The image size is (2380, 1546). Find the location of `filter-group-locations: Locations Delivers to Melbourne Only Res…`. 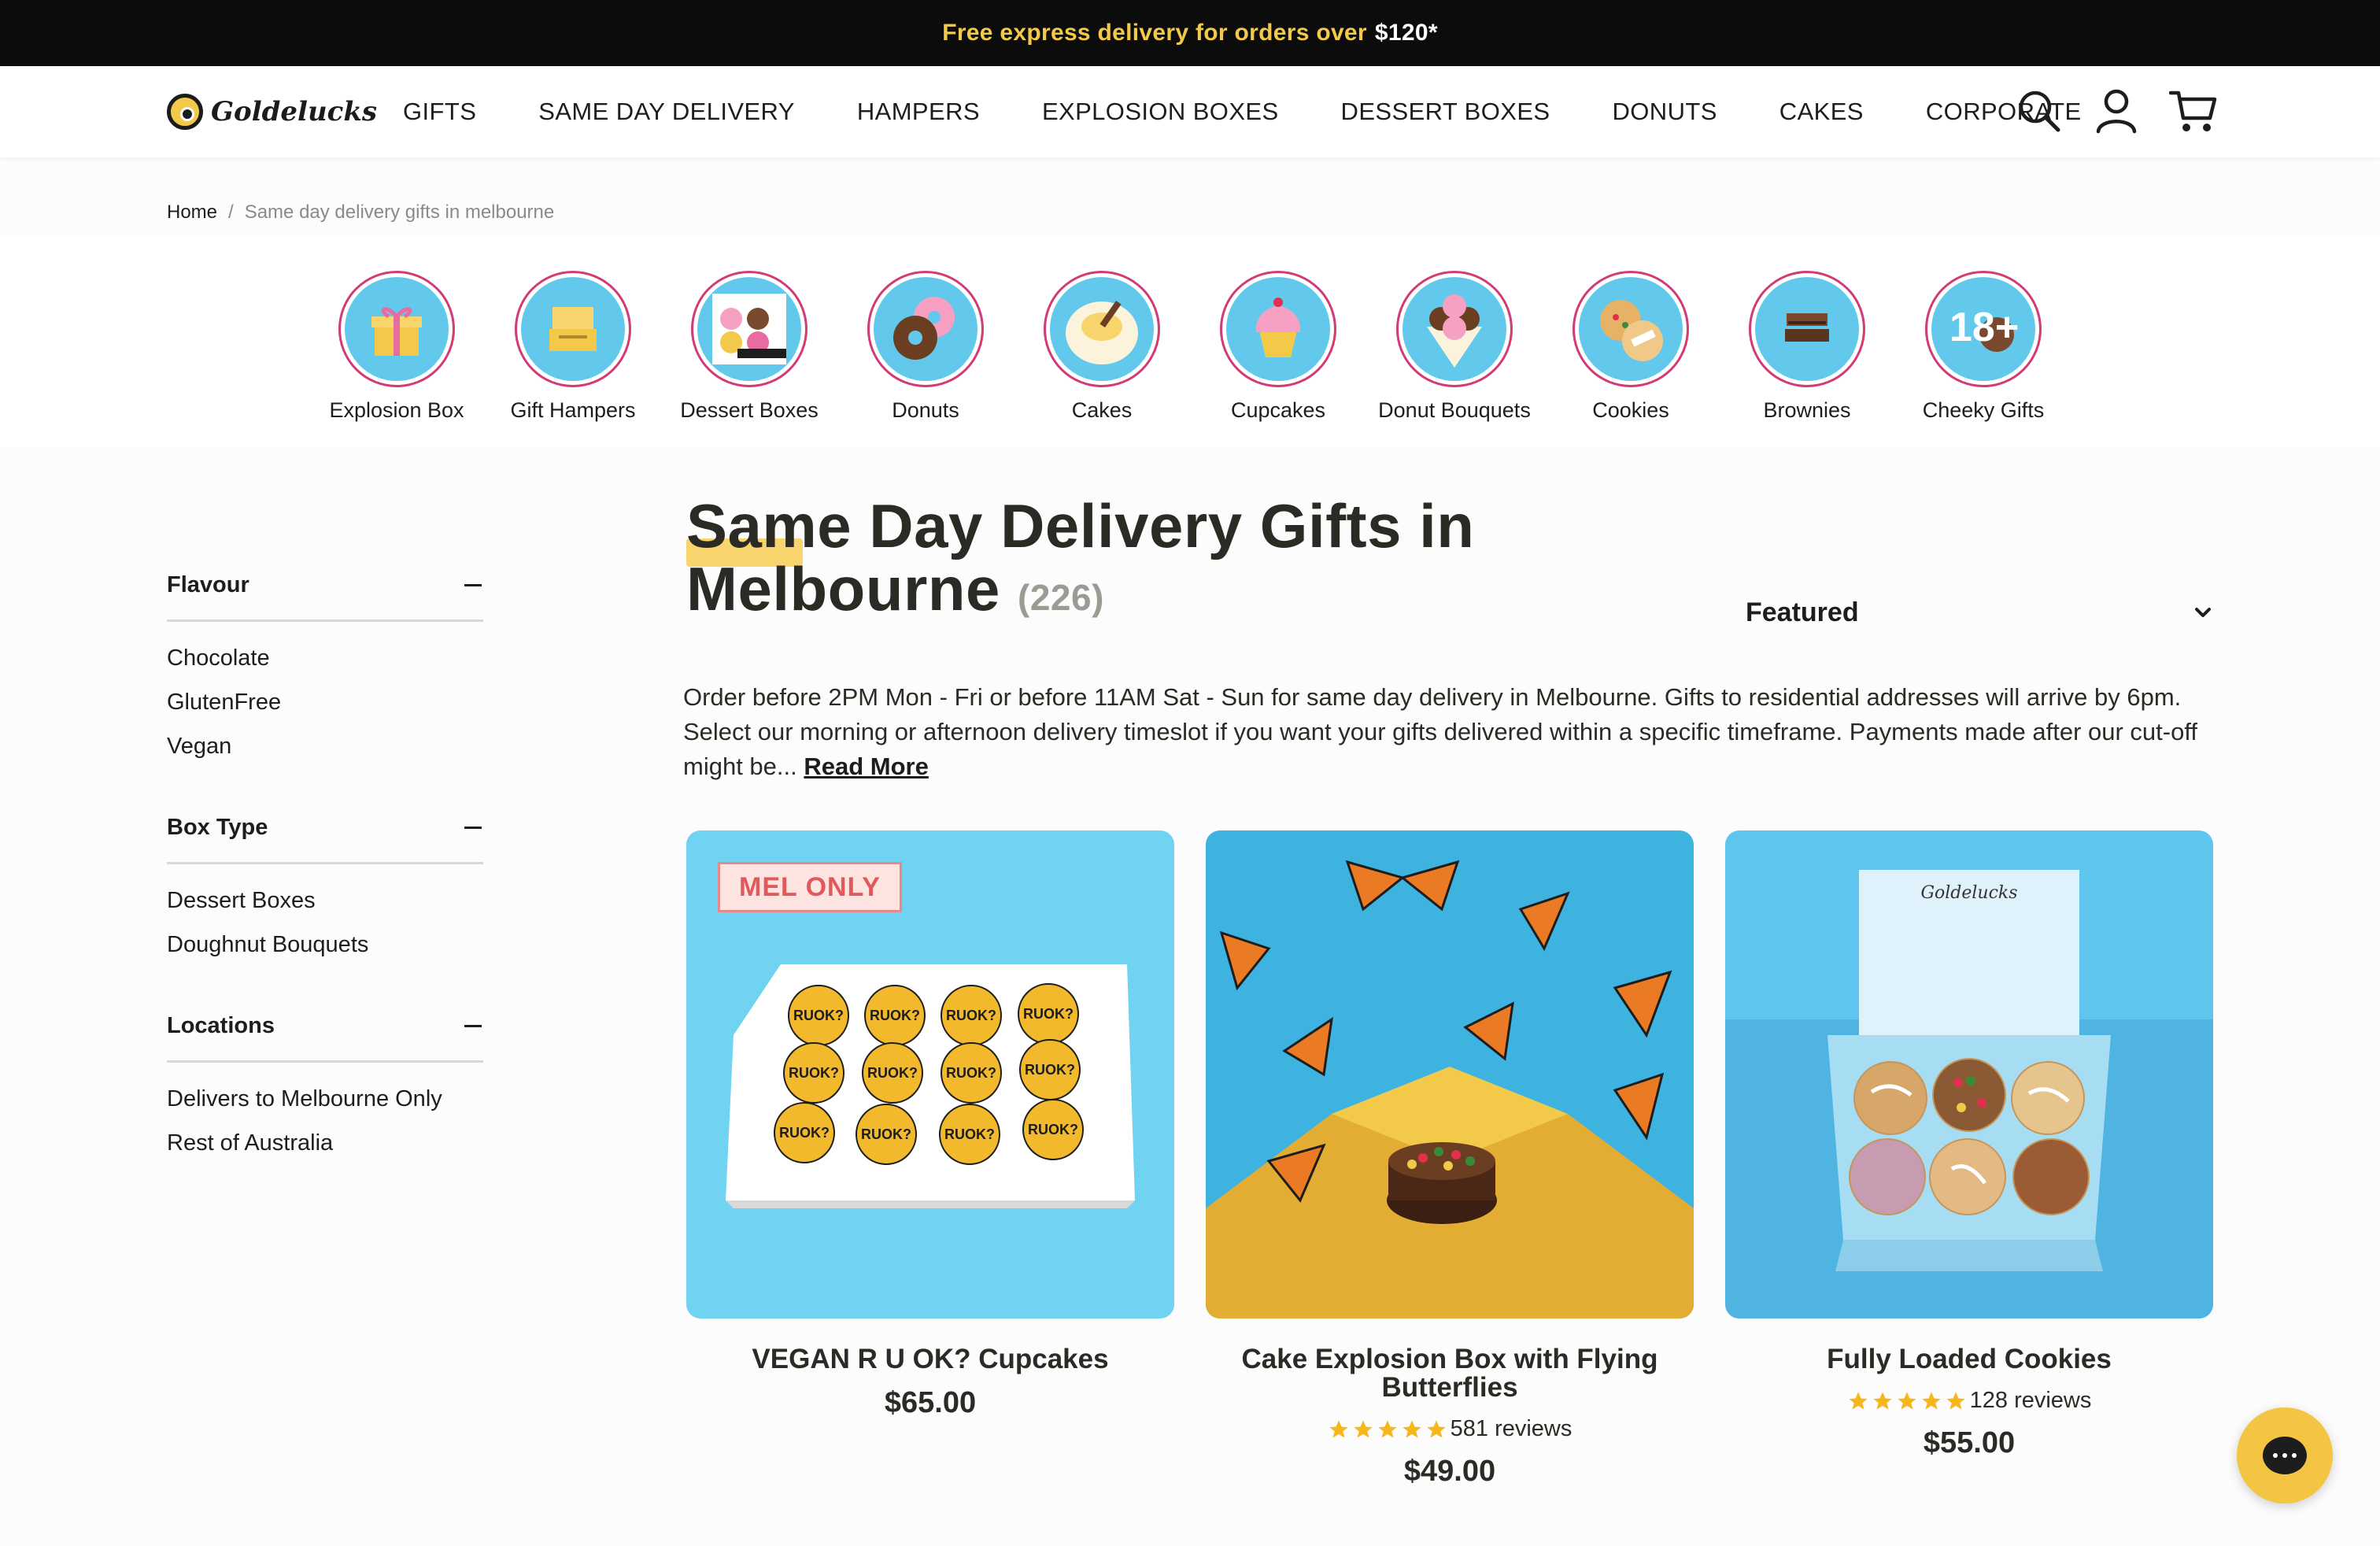

filter-group-locations: Locations Delivers to Melbourne Only Res… is located at coordinates (325, 1091).